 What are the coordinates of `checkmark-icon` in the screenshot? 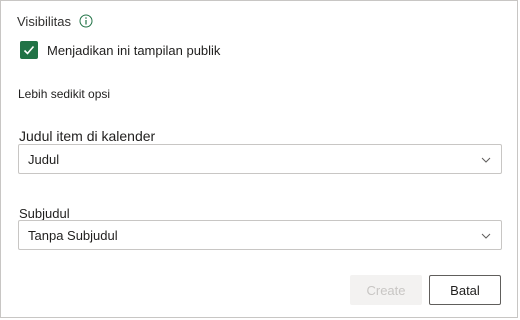 It's located at (29, 50).